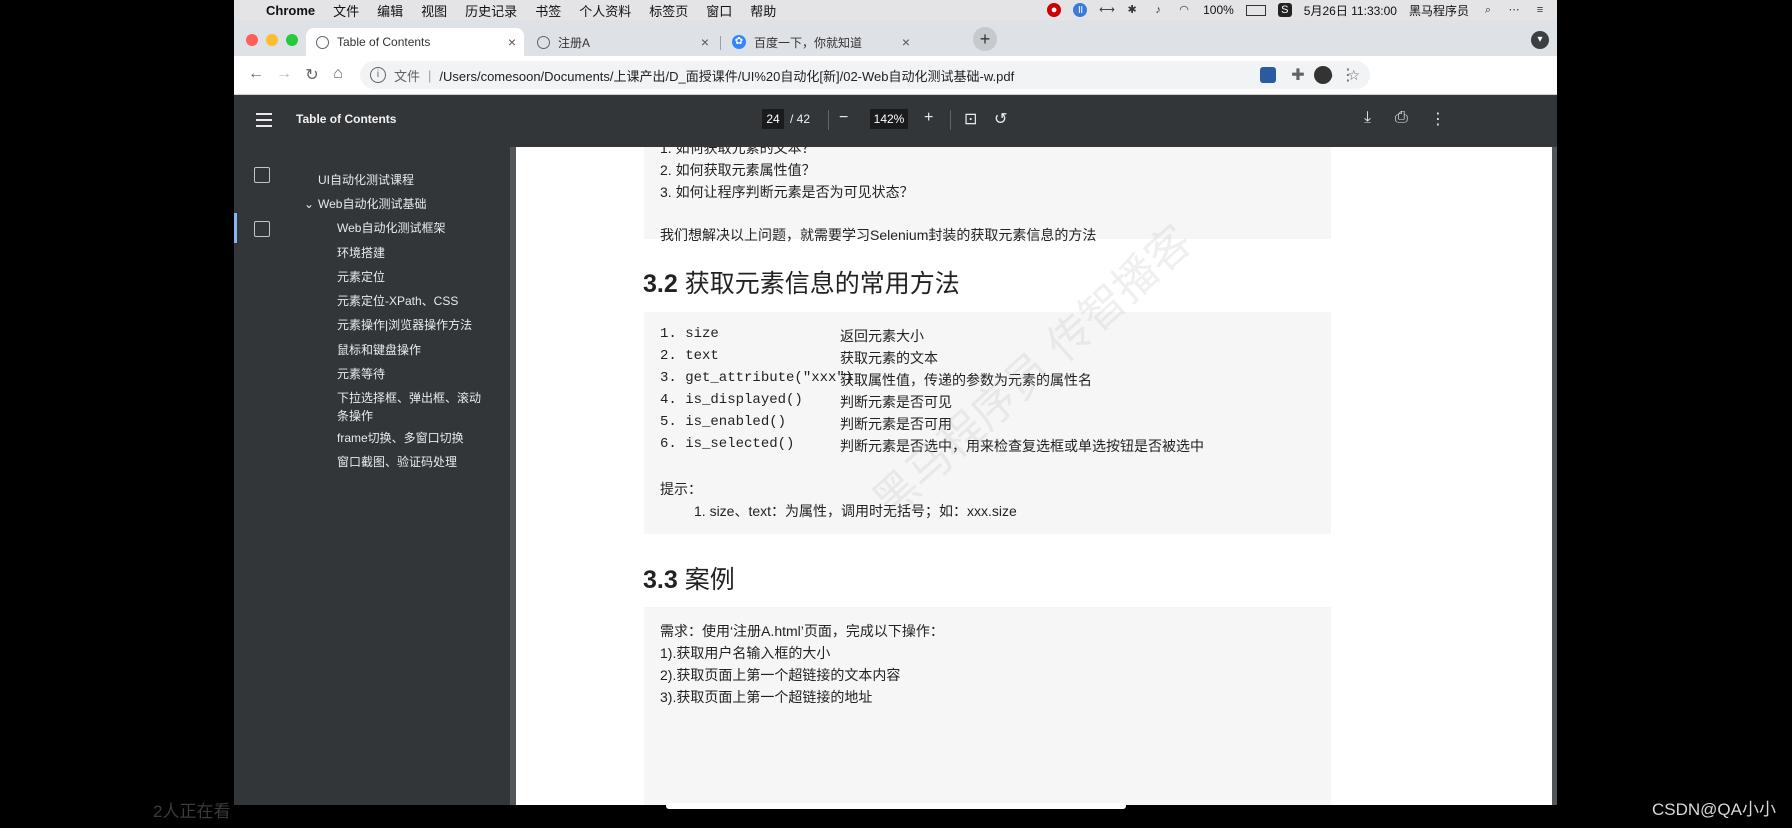 The image size is (1792, 828). What do you see at coordinates (1218, 10) in the screenshot?
I see `battery-percent: 100%` at bounding box center [1218, 10].